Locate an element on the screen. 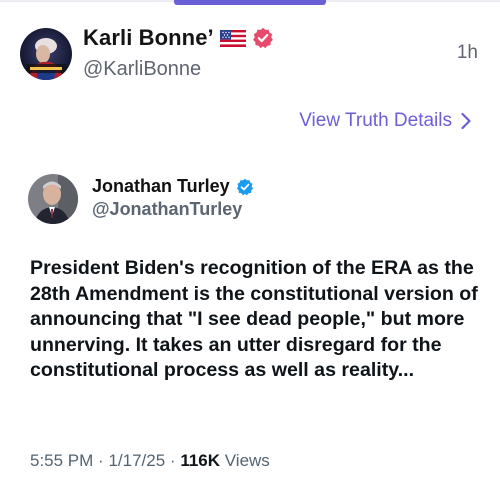  embedded-author-line: Jonathan Turley is located at coordinates (173, 186).